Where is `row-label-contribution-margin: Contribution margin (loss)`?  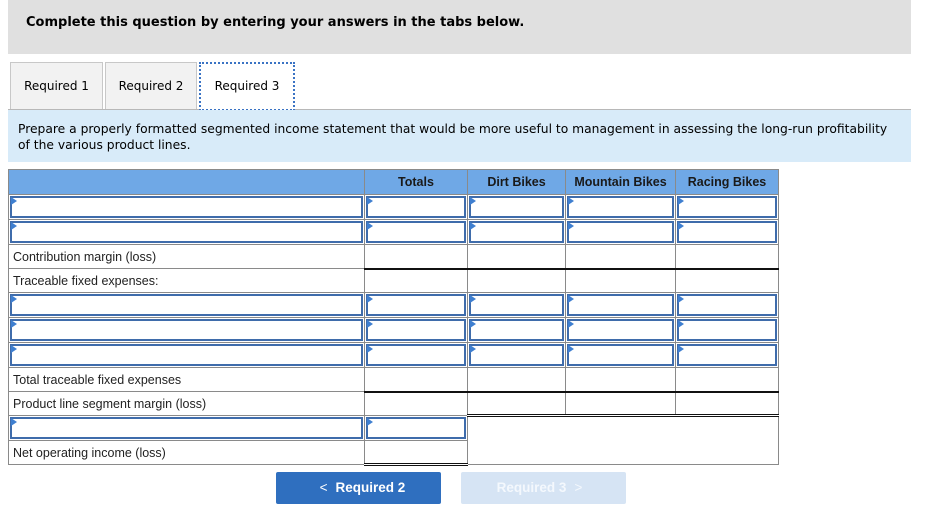
row-label-contribution-margin: Contribution margin (loss) is located at coordinates (186, 256).